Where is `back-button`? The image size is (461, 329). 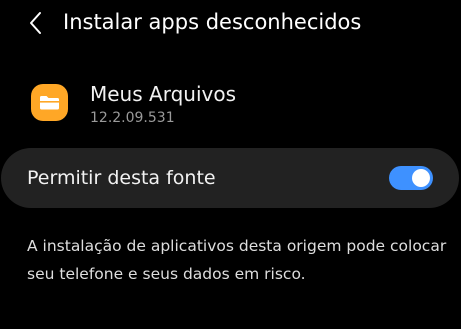
back-button is located at coordinates (36, 23).